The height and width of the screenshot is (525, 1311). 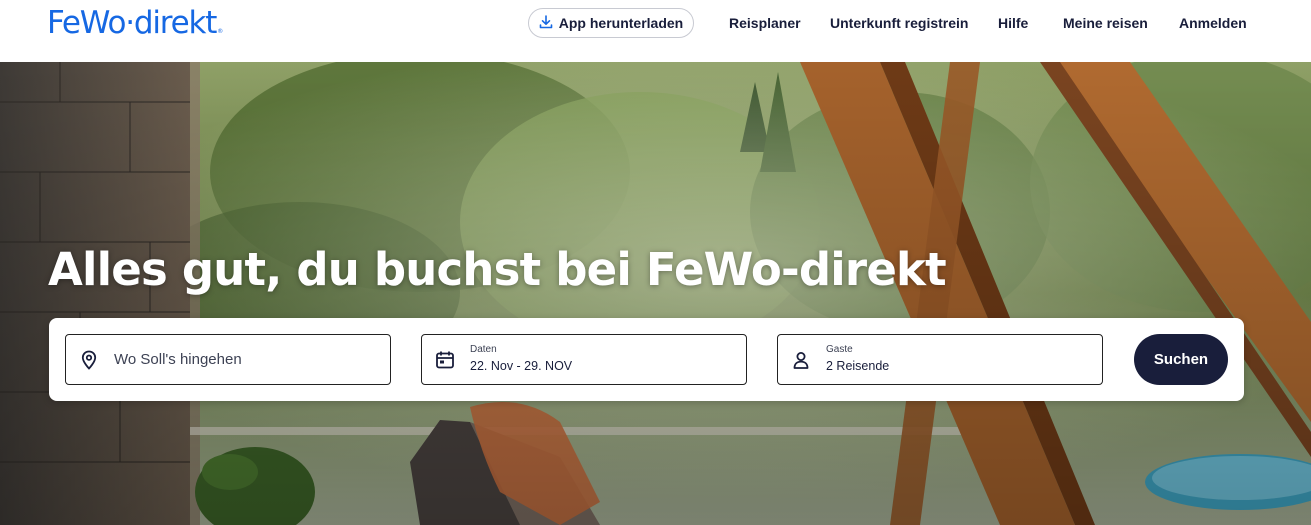 What do you see at coordinates (89, 360) in the screenshot?
I see `location-pin-icon` at bounding box center [89, 360].